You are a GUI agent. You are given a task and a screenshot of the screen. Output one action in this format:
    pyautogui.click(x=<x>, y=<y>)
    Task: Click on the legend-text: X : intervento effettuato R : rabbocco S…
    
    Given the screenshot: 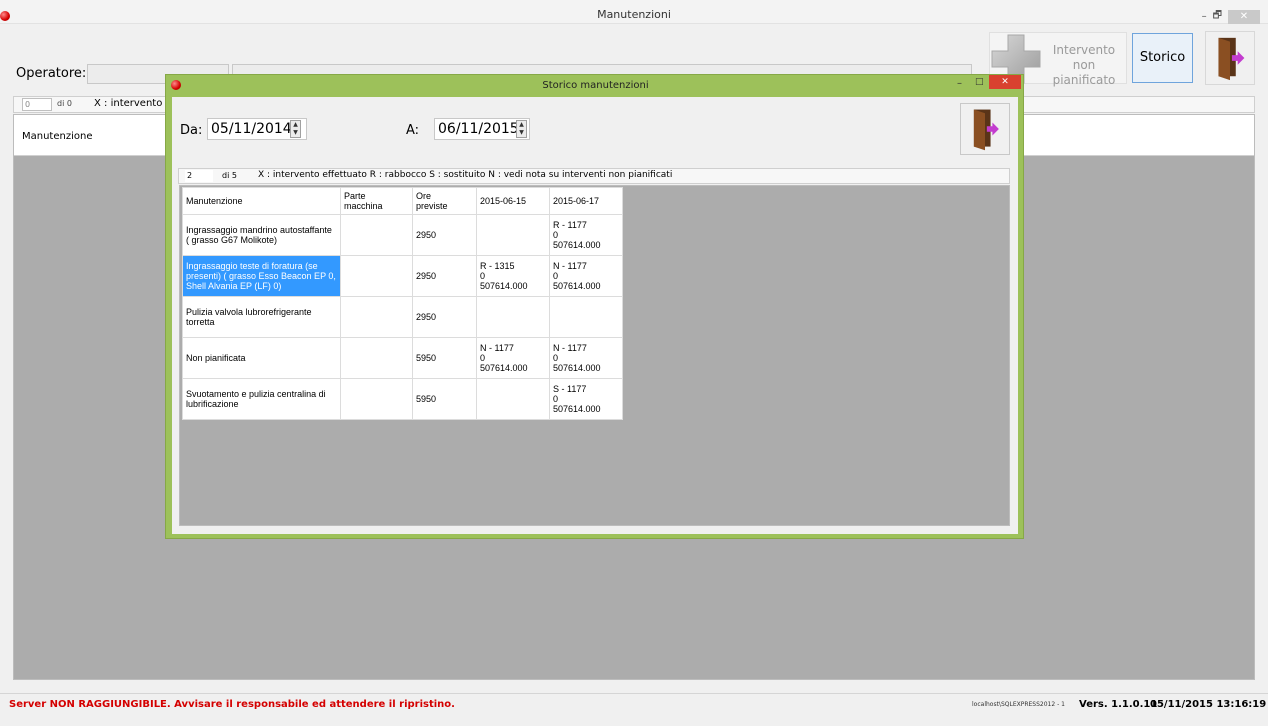 What is the action you would take?
    pyautogui.click(x=465, y=175)
    